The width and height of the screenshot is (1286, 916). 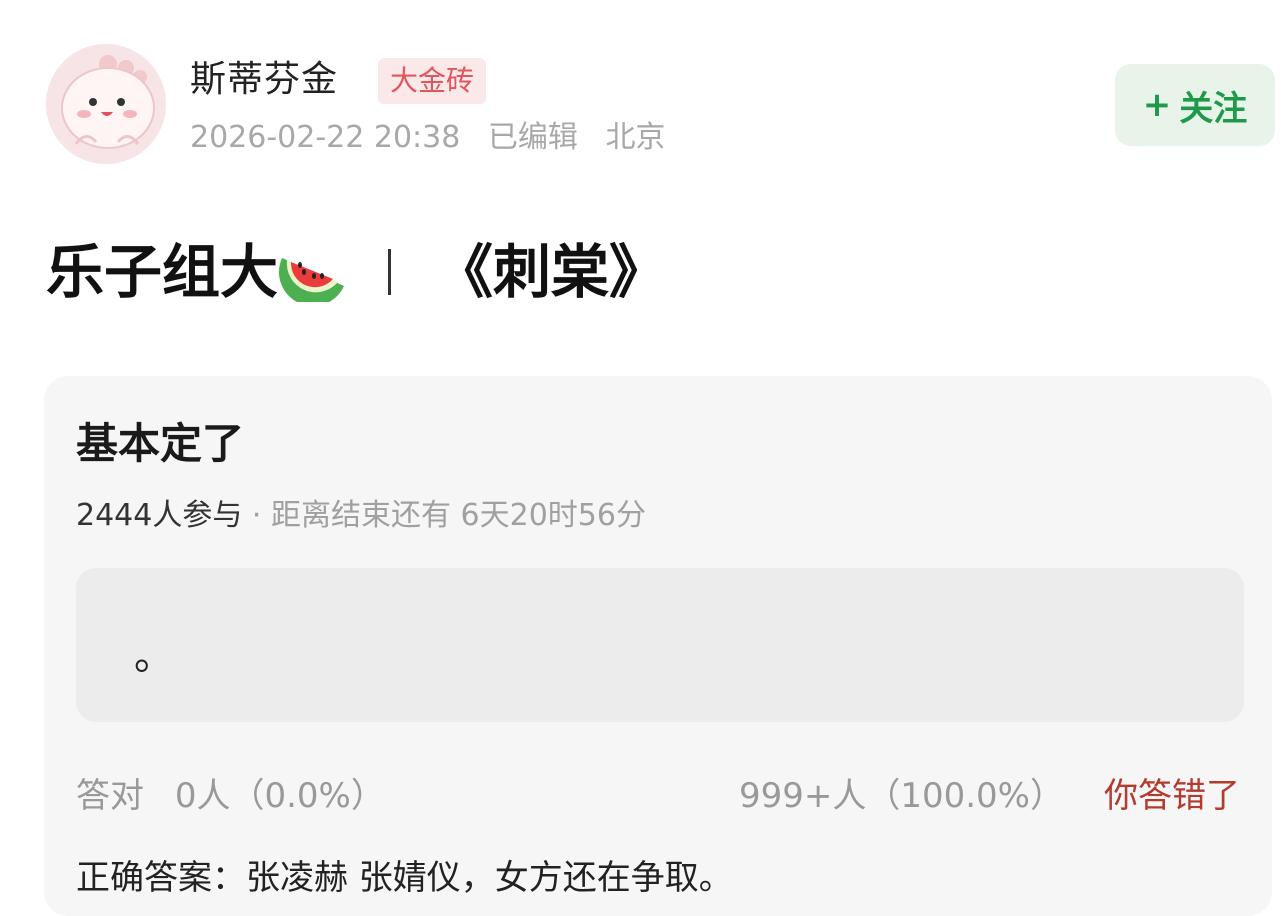 I want to click on quiz-title: 基本定了, so click(x=160, y=443).